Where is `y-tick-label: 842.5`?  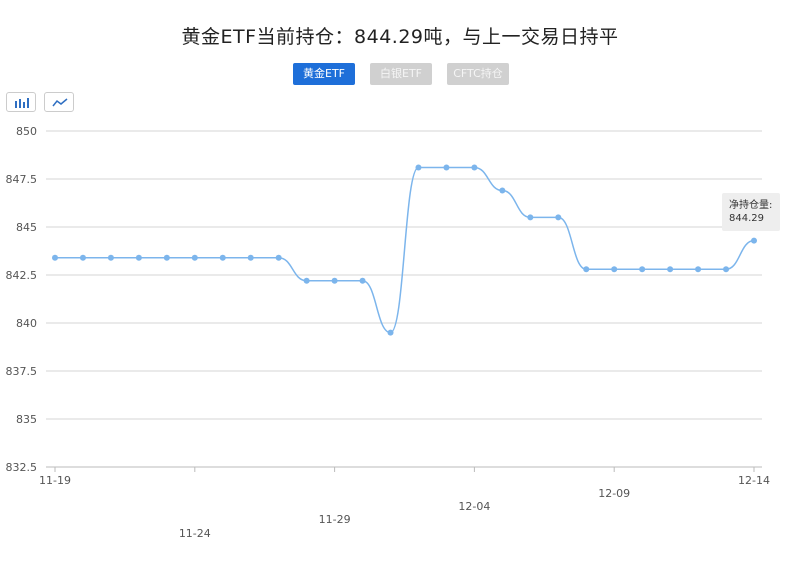
y-tick-label: 842.5 is located at coordinates (22, 275).